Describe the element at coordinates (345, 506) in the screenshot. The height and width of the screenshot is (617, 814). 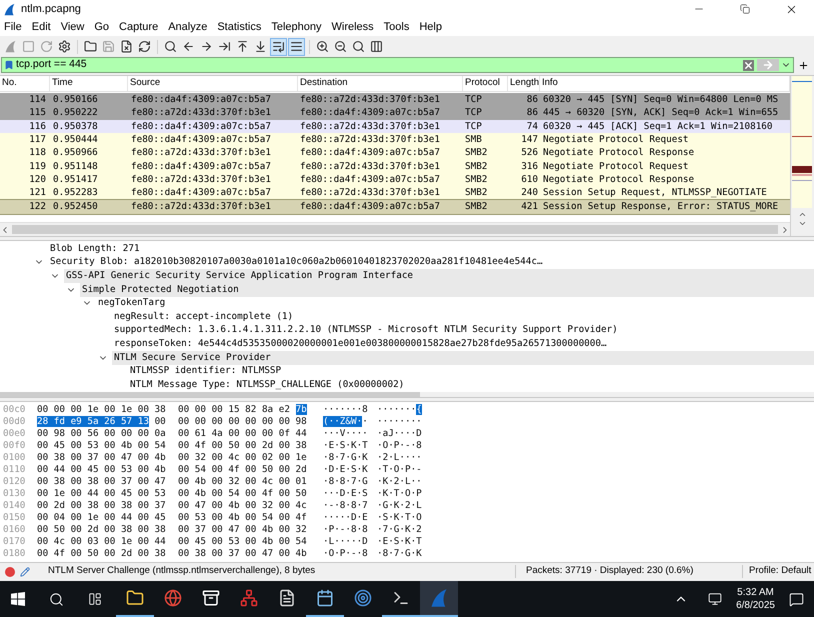
I see `byte-group: ·-·8·8·7` at that location.